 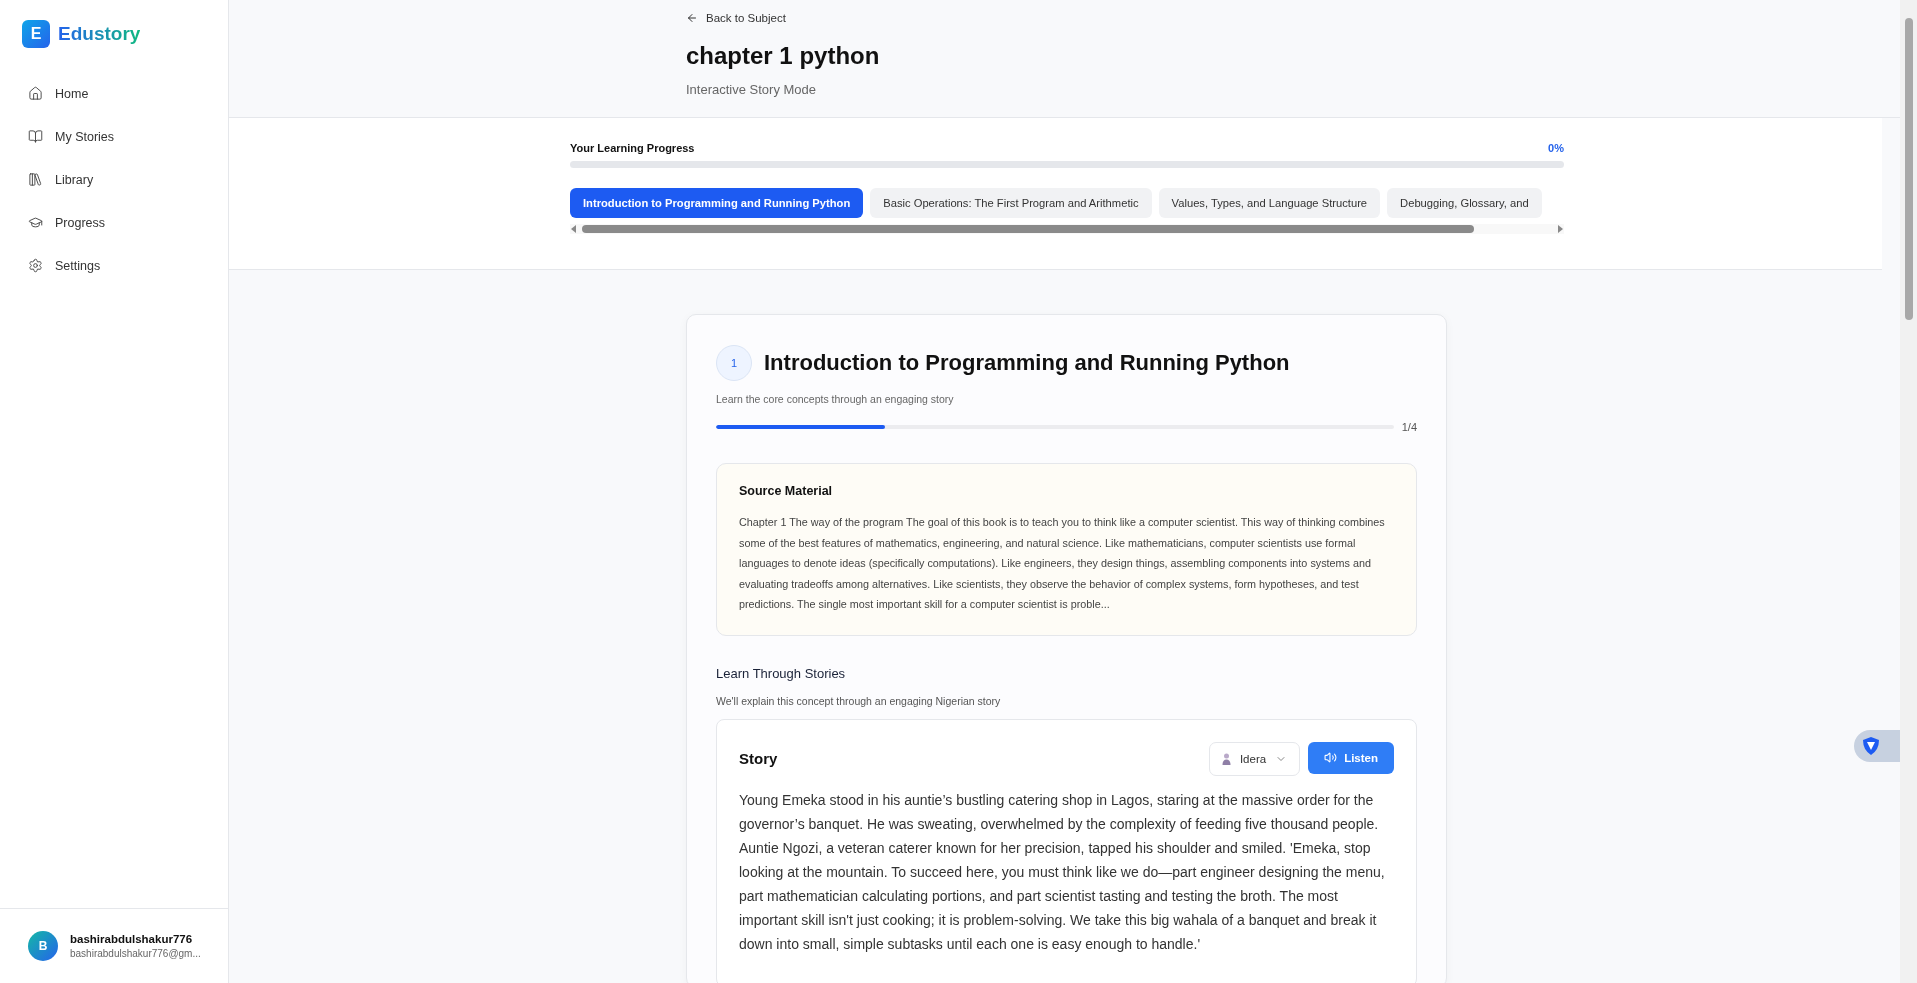 What do you see at coordinates (758, 758) in the screenshot?
I see `story-title: Story` at bounding box center [758, 758].